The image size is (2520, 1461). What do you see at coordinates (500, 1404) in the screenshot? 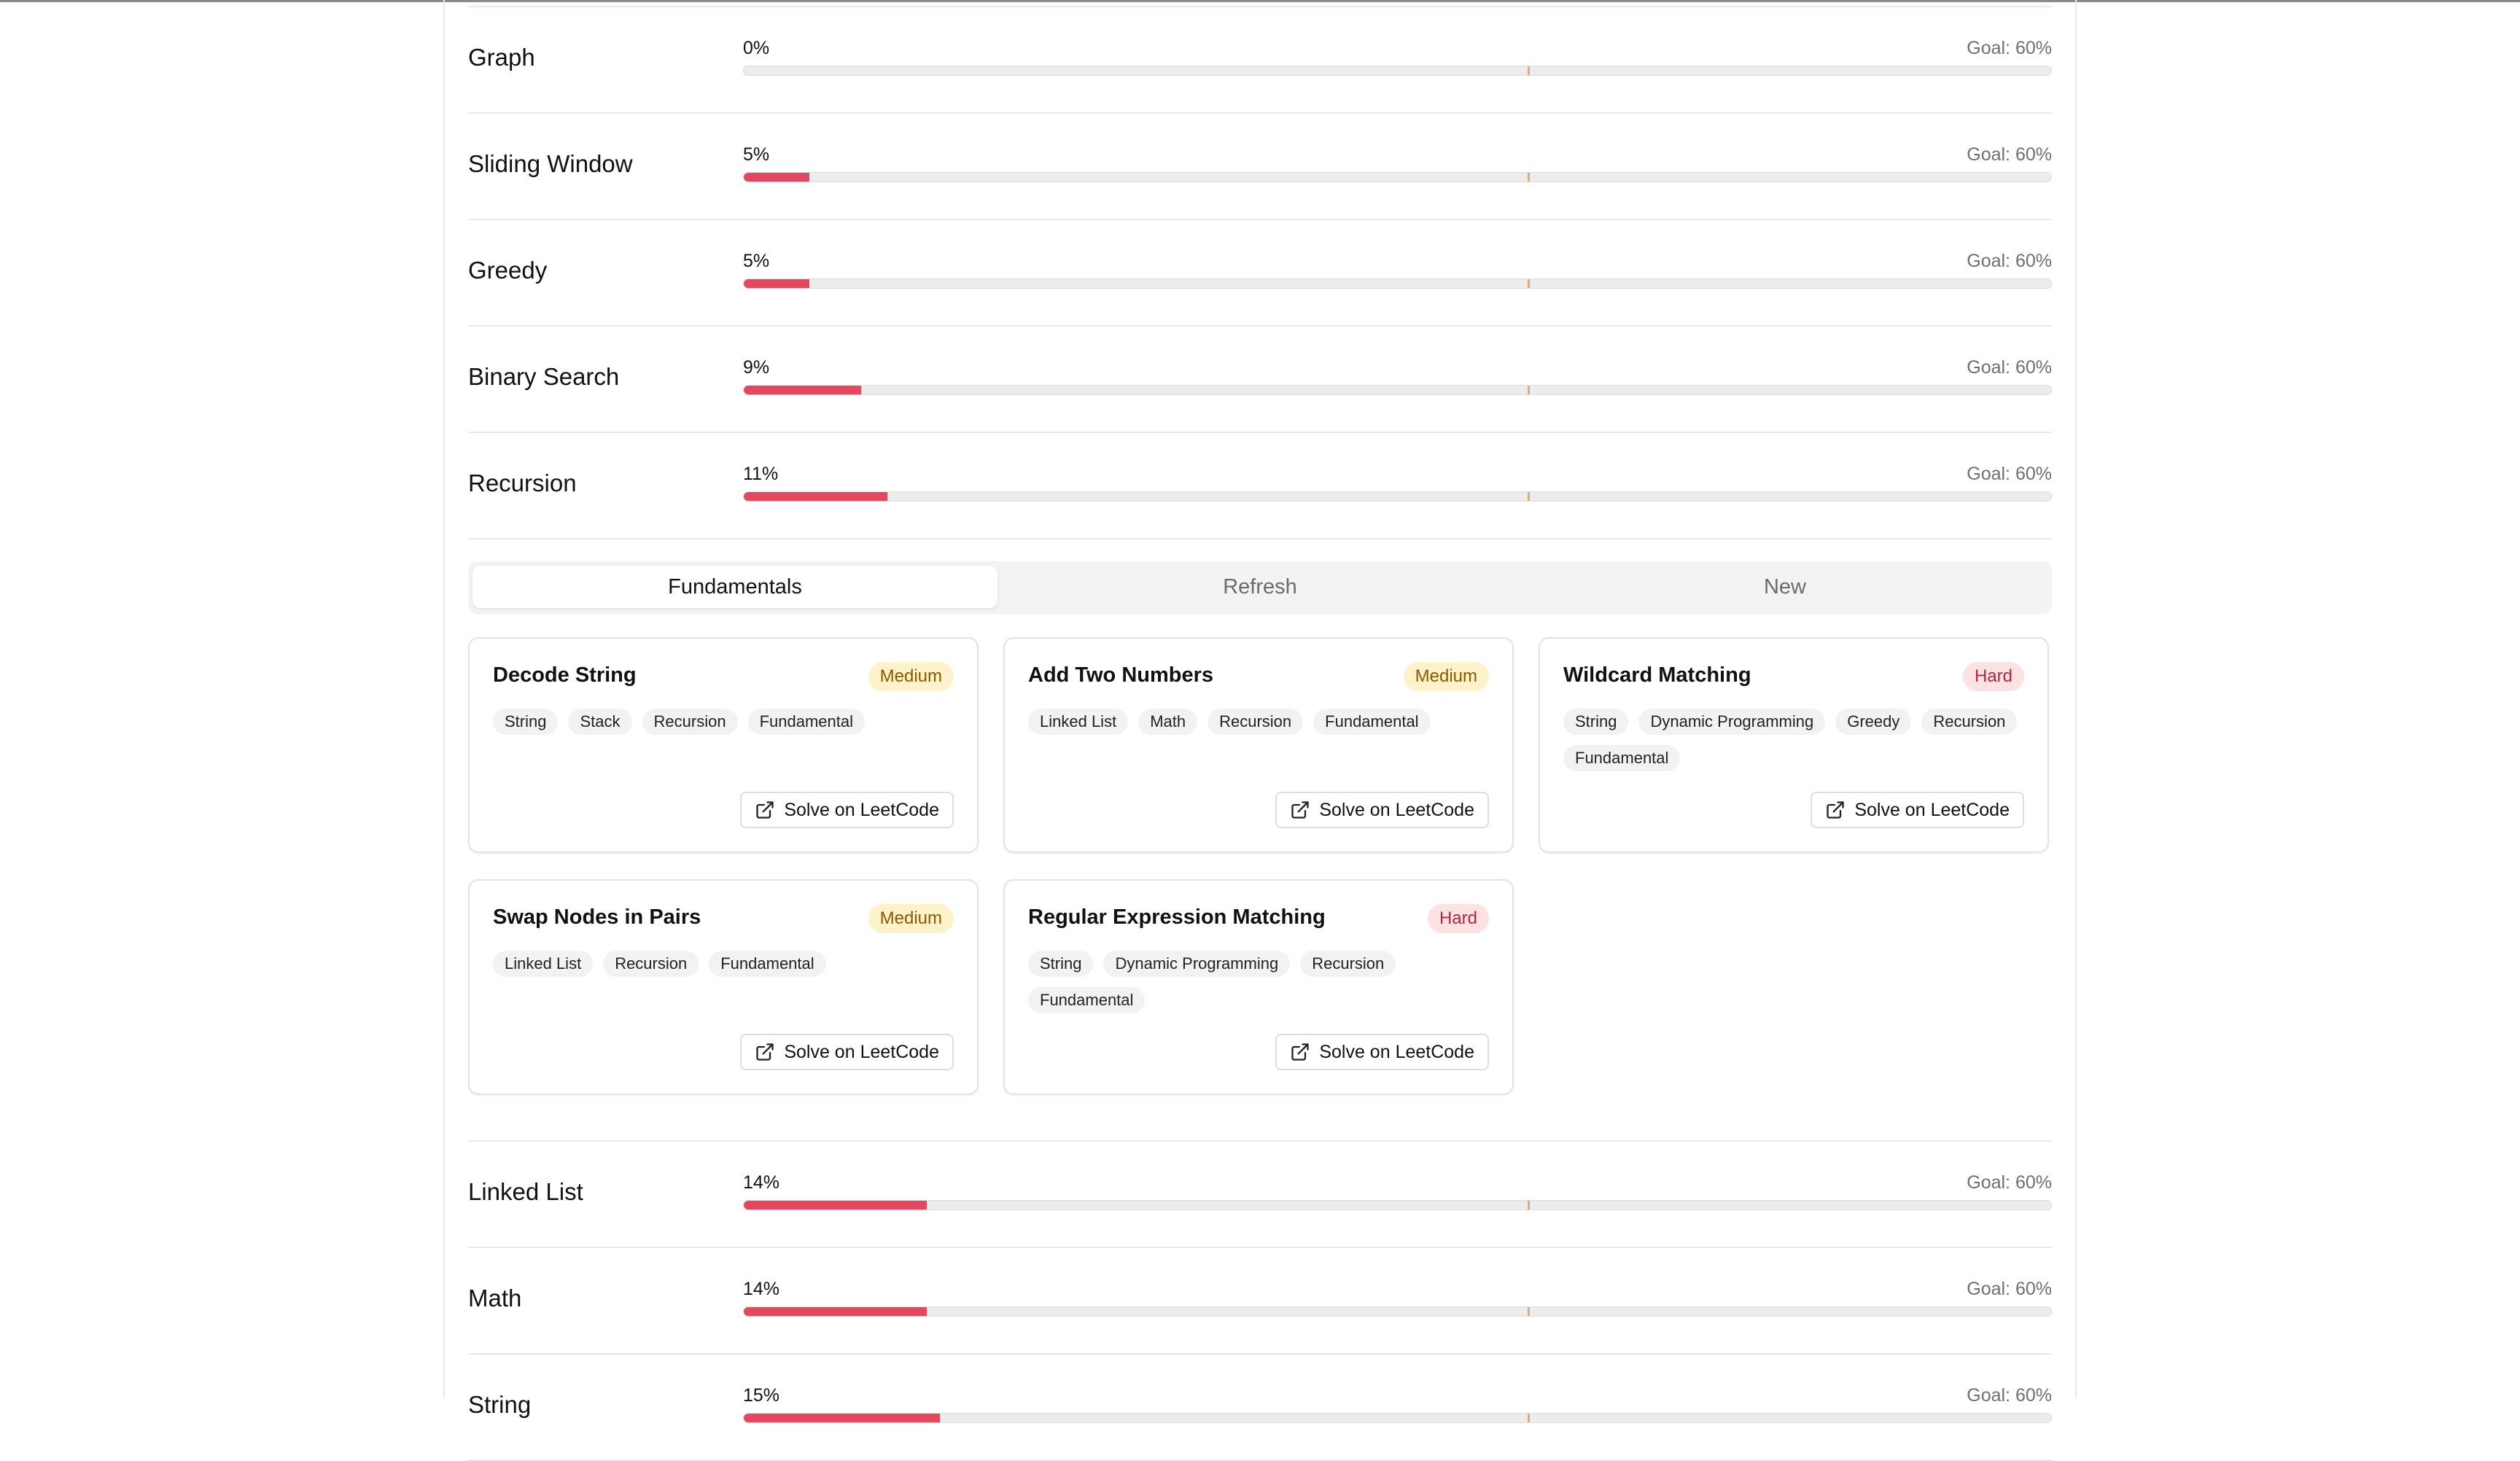
I see `topic-label: String` at bounding box center [500, 1404].